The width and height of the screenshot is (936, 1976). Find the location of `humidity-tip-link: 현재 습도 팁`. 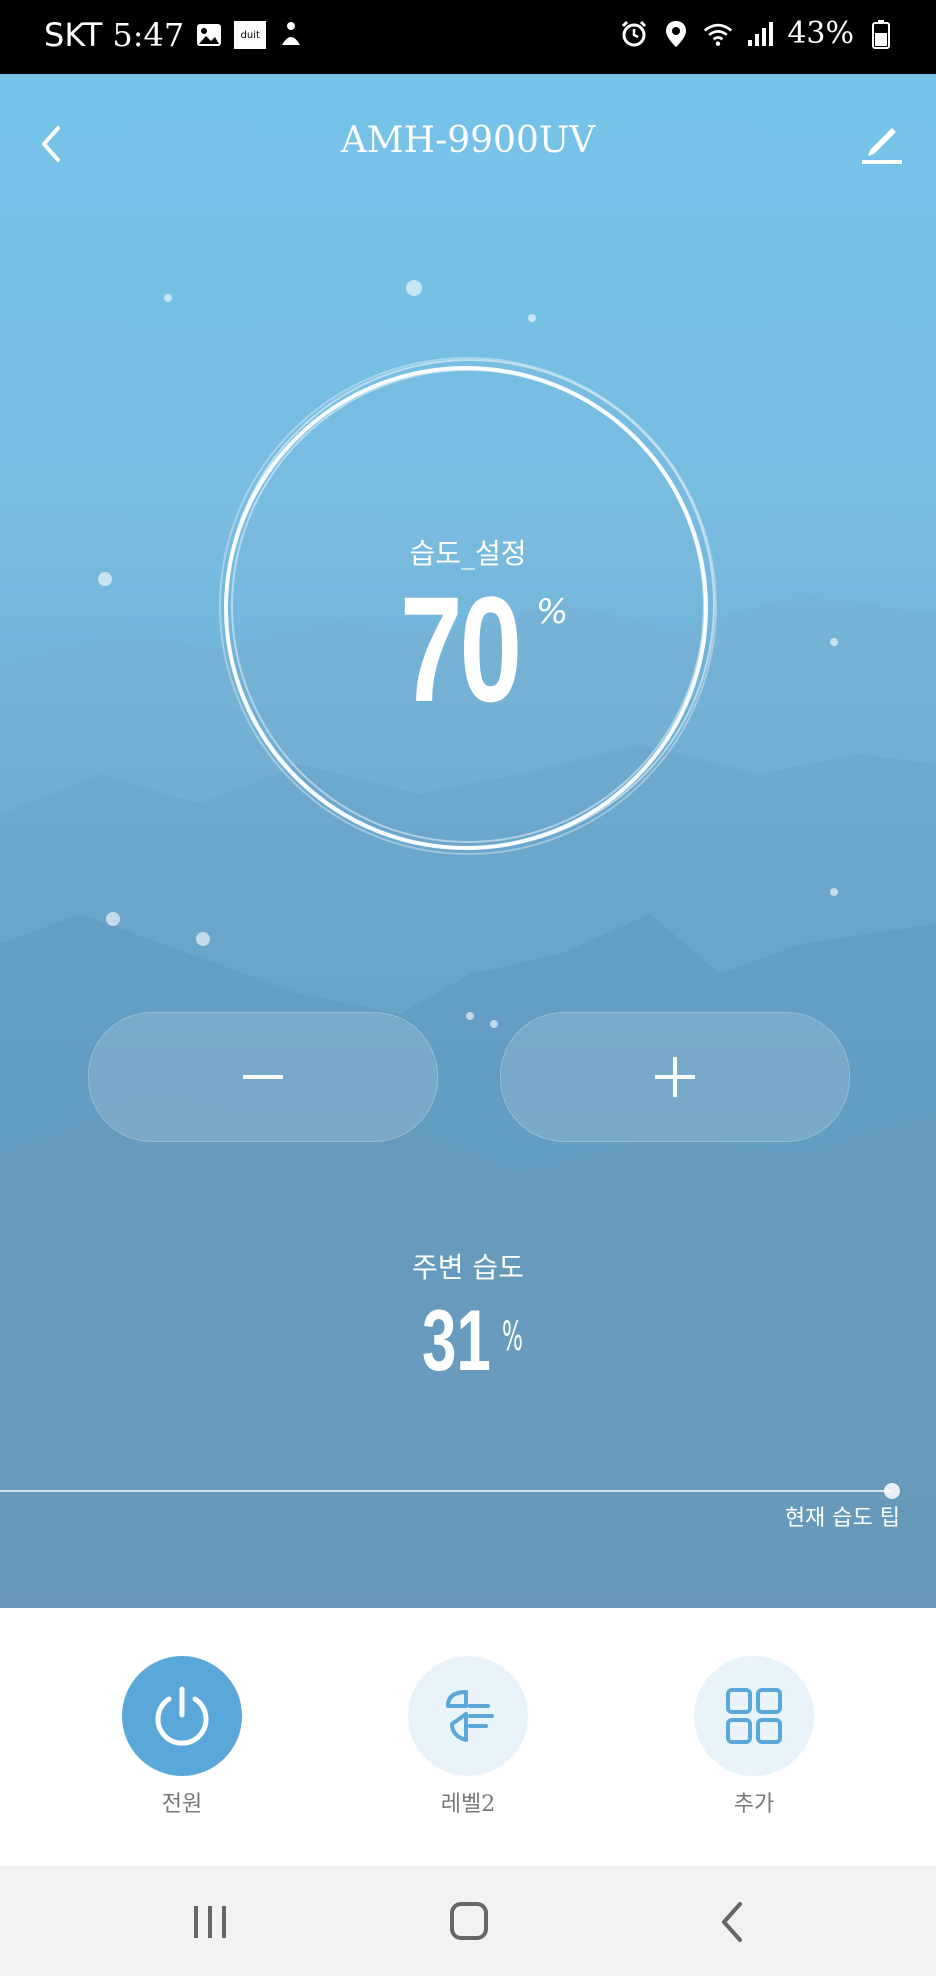

humidity-tip-link: 현재 습도 팁 is located at coordinates (842, 1516).